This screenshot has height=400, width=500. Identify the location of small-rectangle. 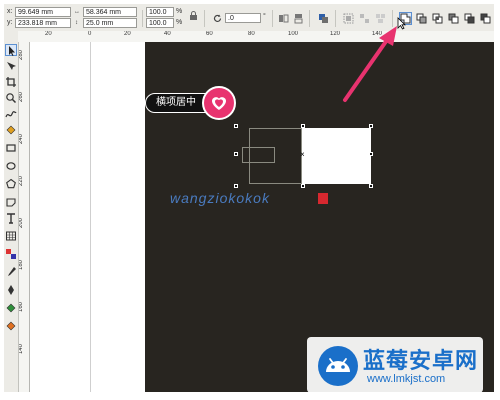
(258, 155).